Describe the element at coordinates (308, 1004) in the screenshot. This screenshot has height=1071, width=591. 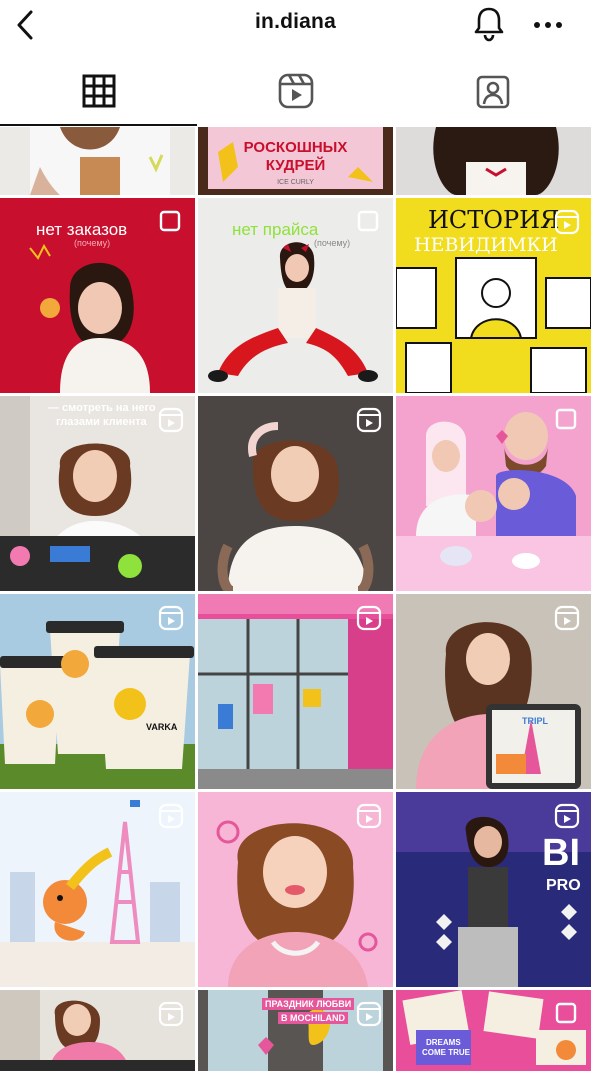
I see `post-text: ПРАЗДНИК ЛЮБВИ` at that location.